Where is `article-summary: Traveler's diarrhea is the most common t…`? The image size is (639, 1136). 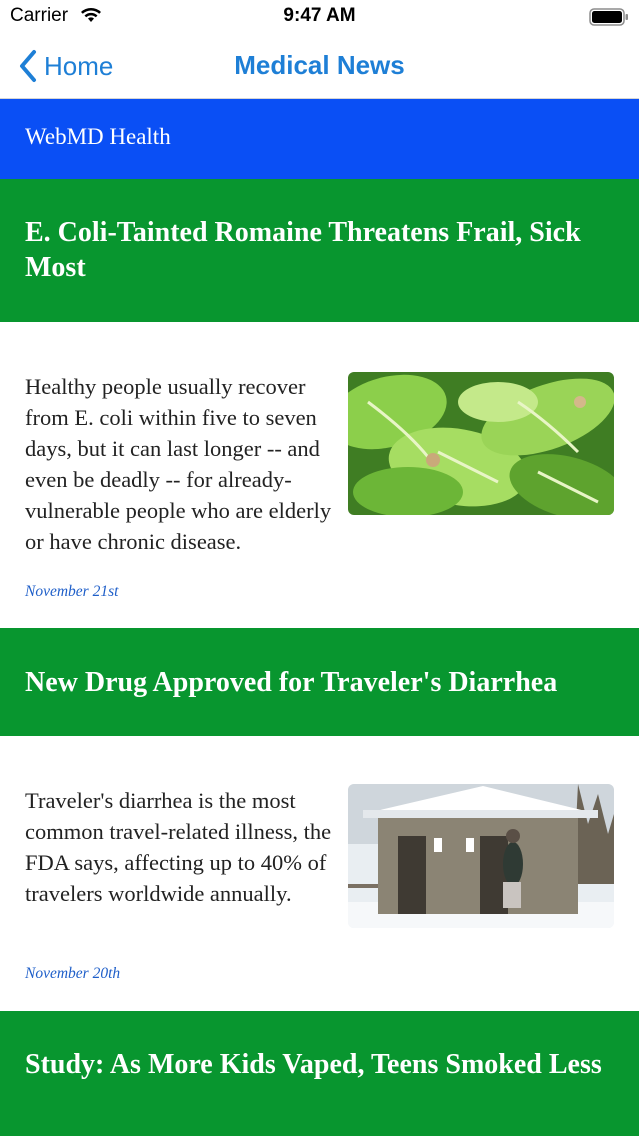
article-summary: Traveler's diarrhea is the most common t… is located at coordinates (178, 847).